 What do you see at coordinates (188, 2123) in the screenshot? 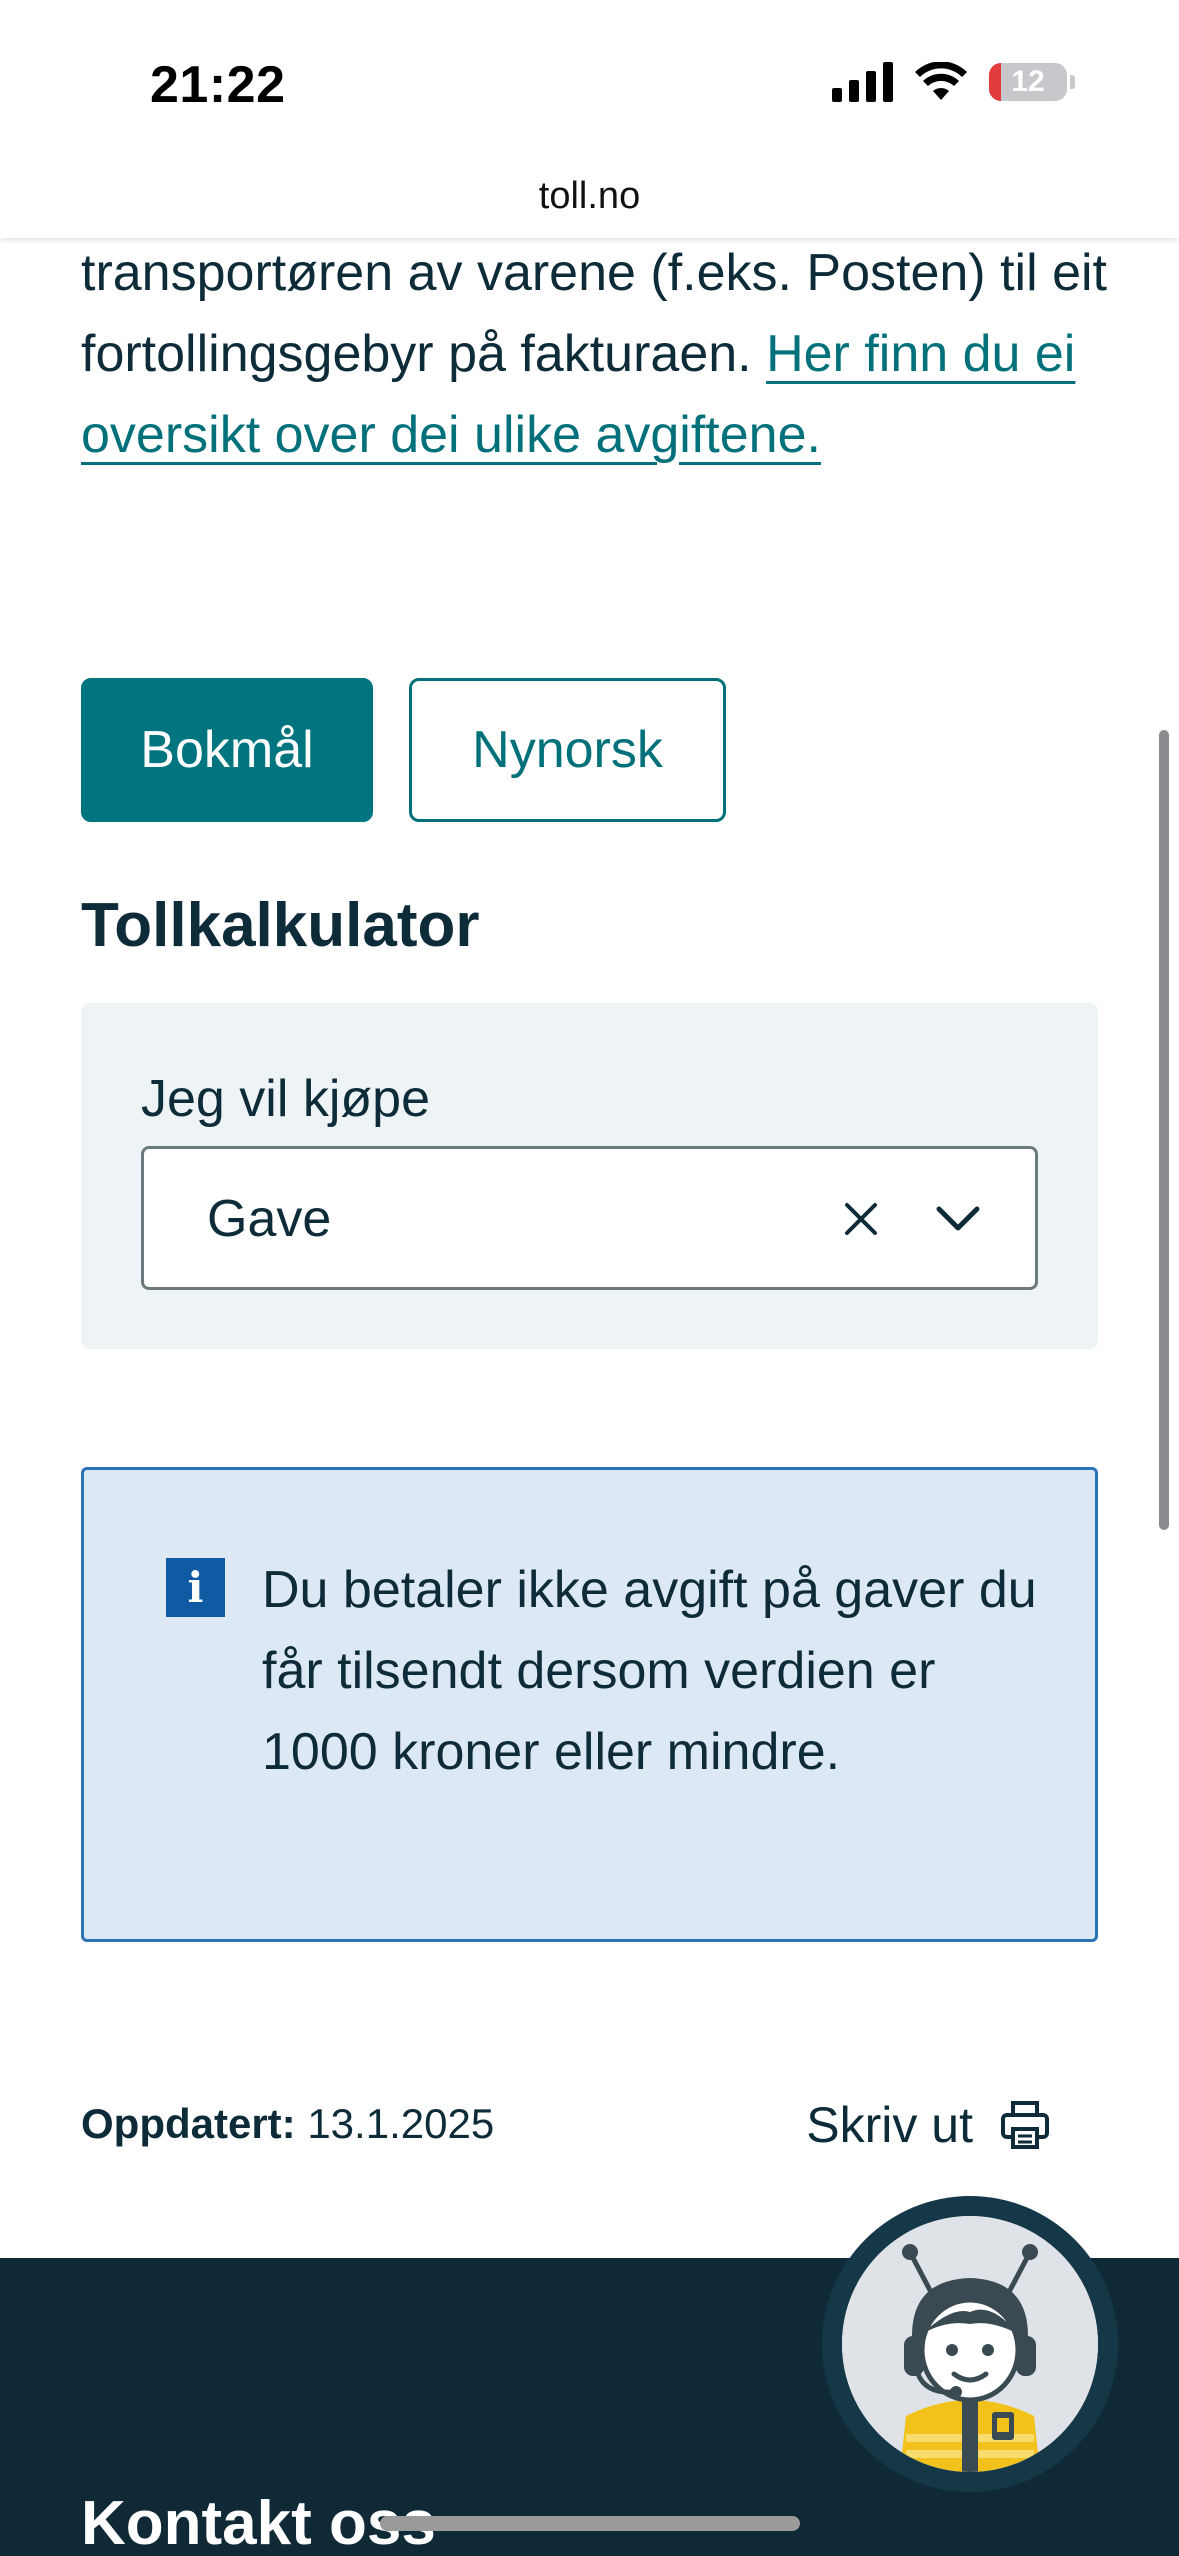
I see `updated-label: Oppdatert:` at bounding box center [188, 2123].